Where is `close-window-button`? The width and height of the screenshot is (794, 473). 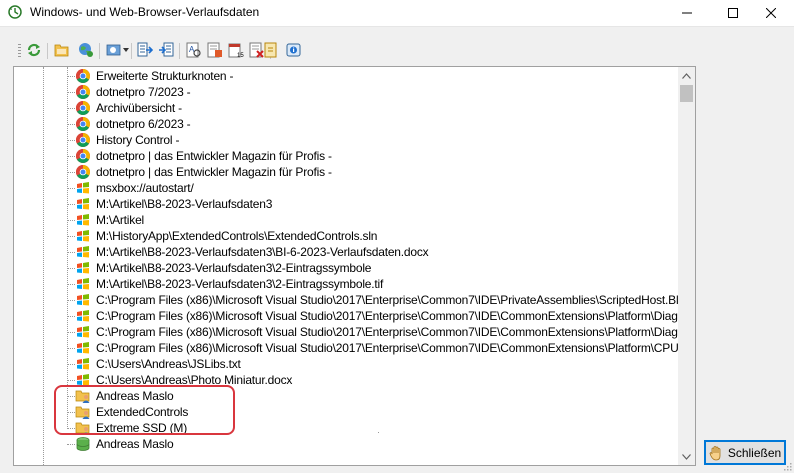 close-window-button is located at coordinates (771, 13).